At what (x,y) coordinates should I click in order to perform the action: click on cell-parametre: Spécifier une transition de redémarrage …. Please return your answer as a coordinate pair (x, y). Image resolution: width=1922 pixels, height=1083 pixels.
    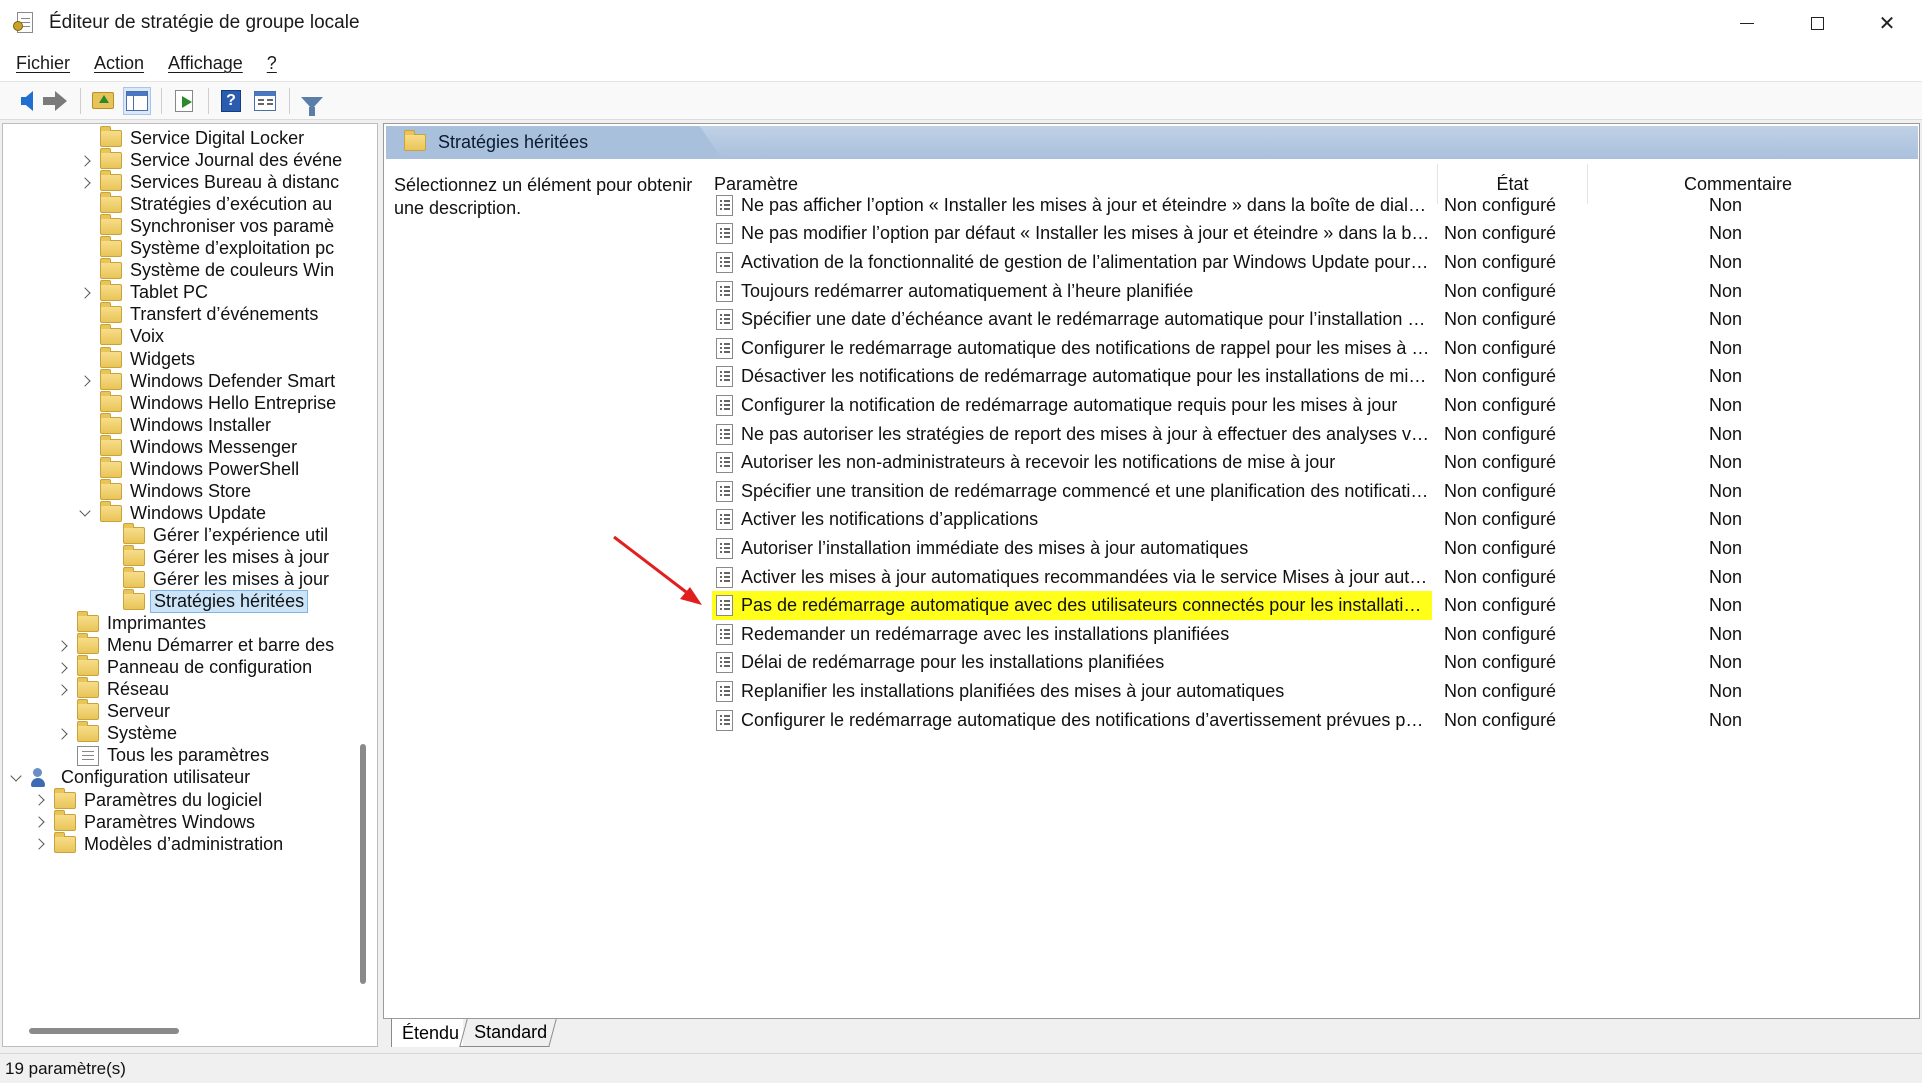
    Looking at the image, I should click on (1072, 491).